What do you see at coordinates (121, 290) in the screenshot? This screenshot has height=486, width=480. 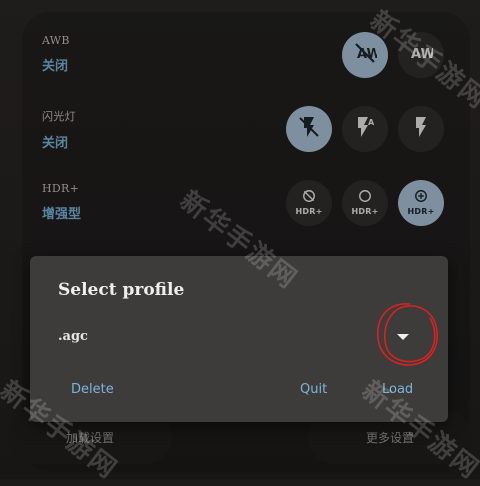 I see `dialog-title: Select profile` at bounding box center [121, 290].